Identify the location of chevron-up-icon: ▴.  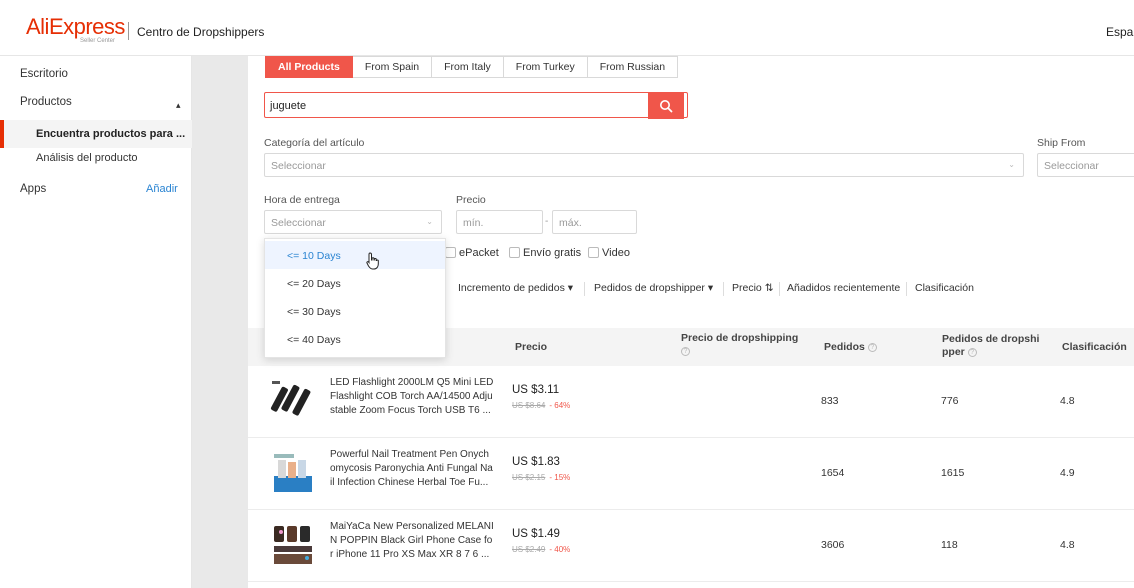
(178, 105).